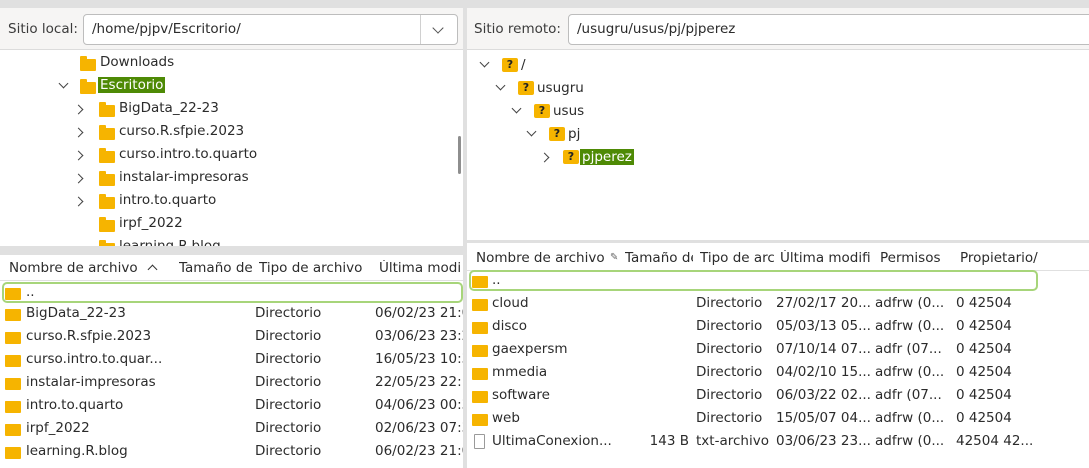 The width and height of the screenshot is (1089, 468). Describe the element at coordinates (778, 67) in the screenshot. I see `remote-tree-node: ? /` at that location.